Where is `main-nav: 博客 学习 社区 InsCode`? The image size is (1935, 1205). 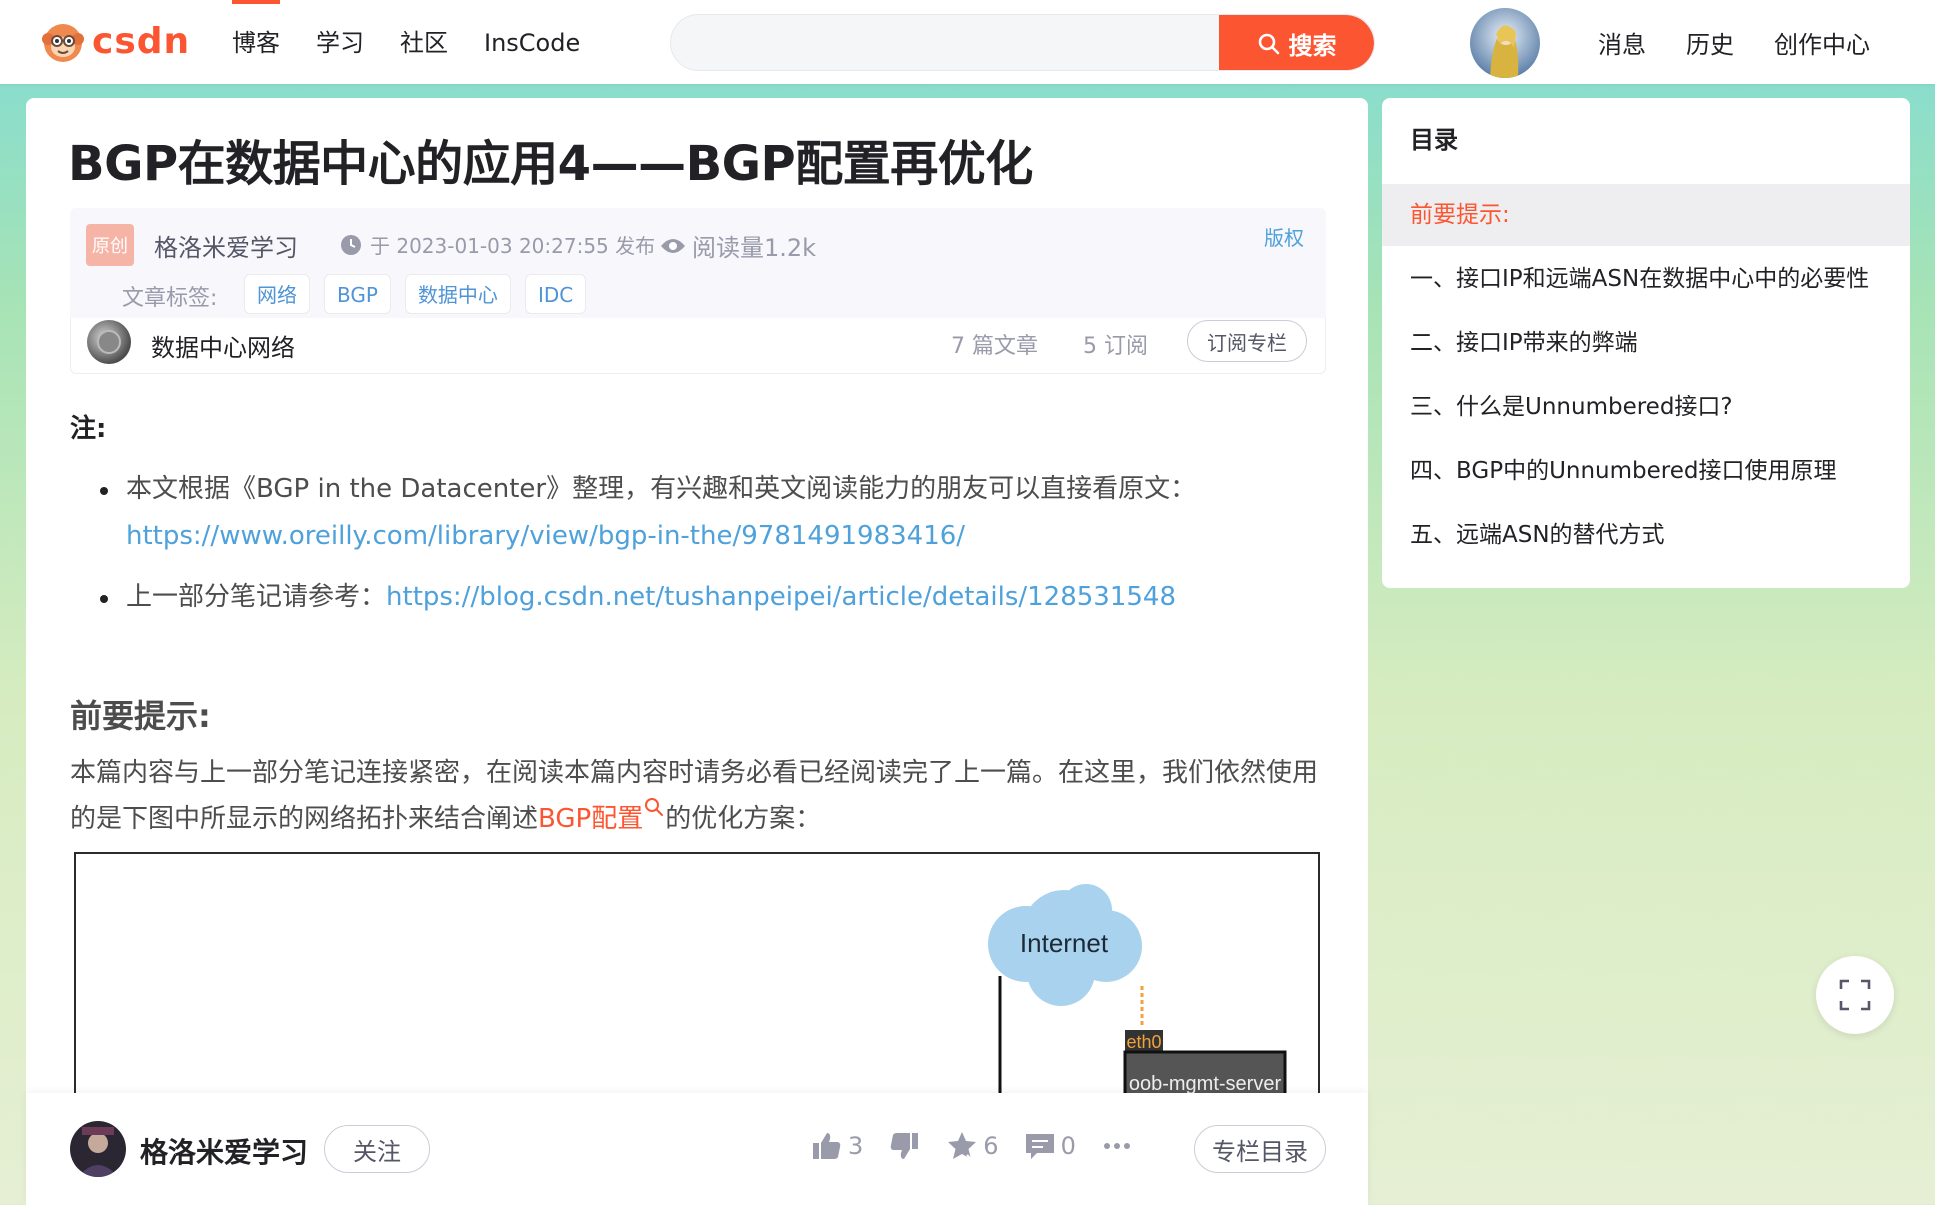 main-nav: 博客 学习 社区 InsCode is located at coordinates (406, 42).